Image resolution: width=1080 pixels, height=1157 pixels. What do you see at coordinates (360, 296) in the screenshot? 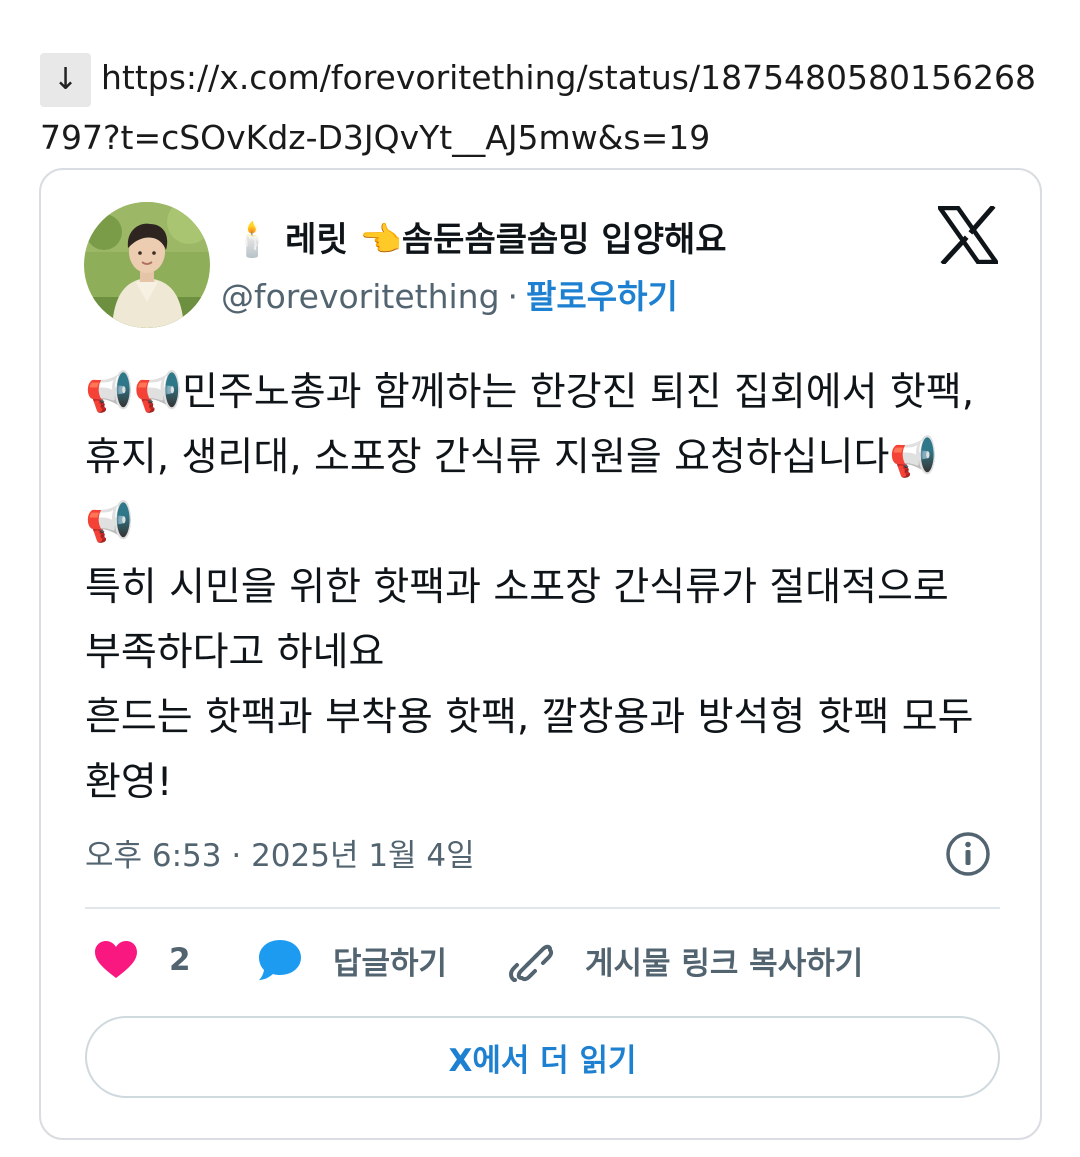
I see `user-handle: @forevoritething` at bounding box center [360, 296].